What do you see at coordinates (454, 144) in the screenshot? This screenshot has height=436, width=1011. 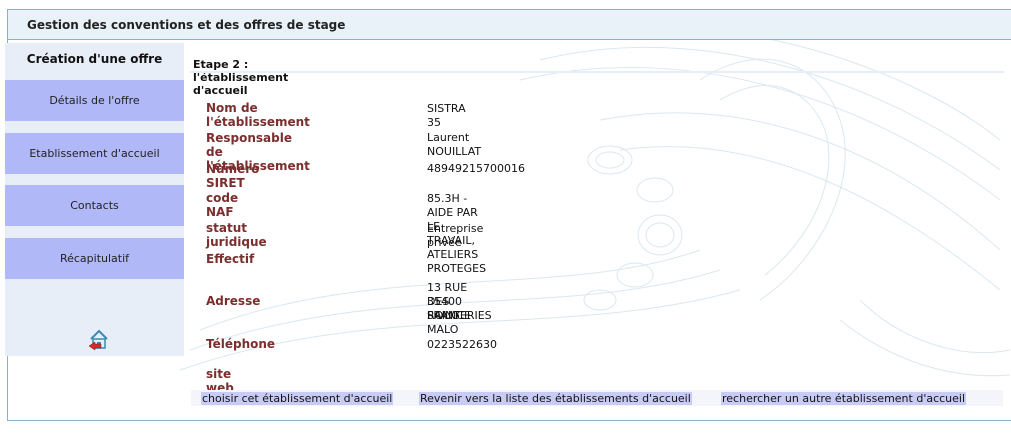 I see `value-establishment-manager: Laurent NOUILLAT` at bounding box center [454, 144].